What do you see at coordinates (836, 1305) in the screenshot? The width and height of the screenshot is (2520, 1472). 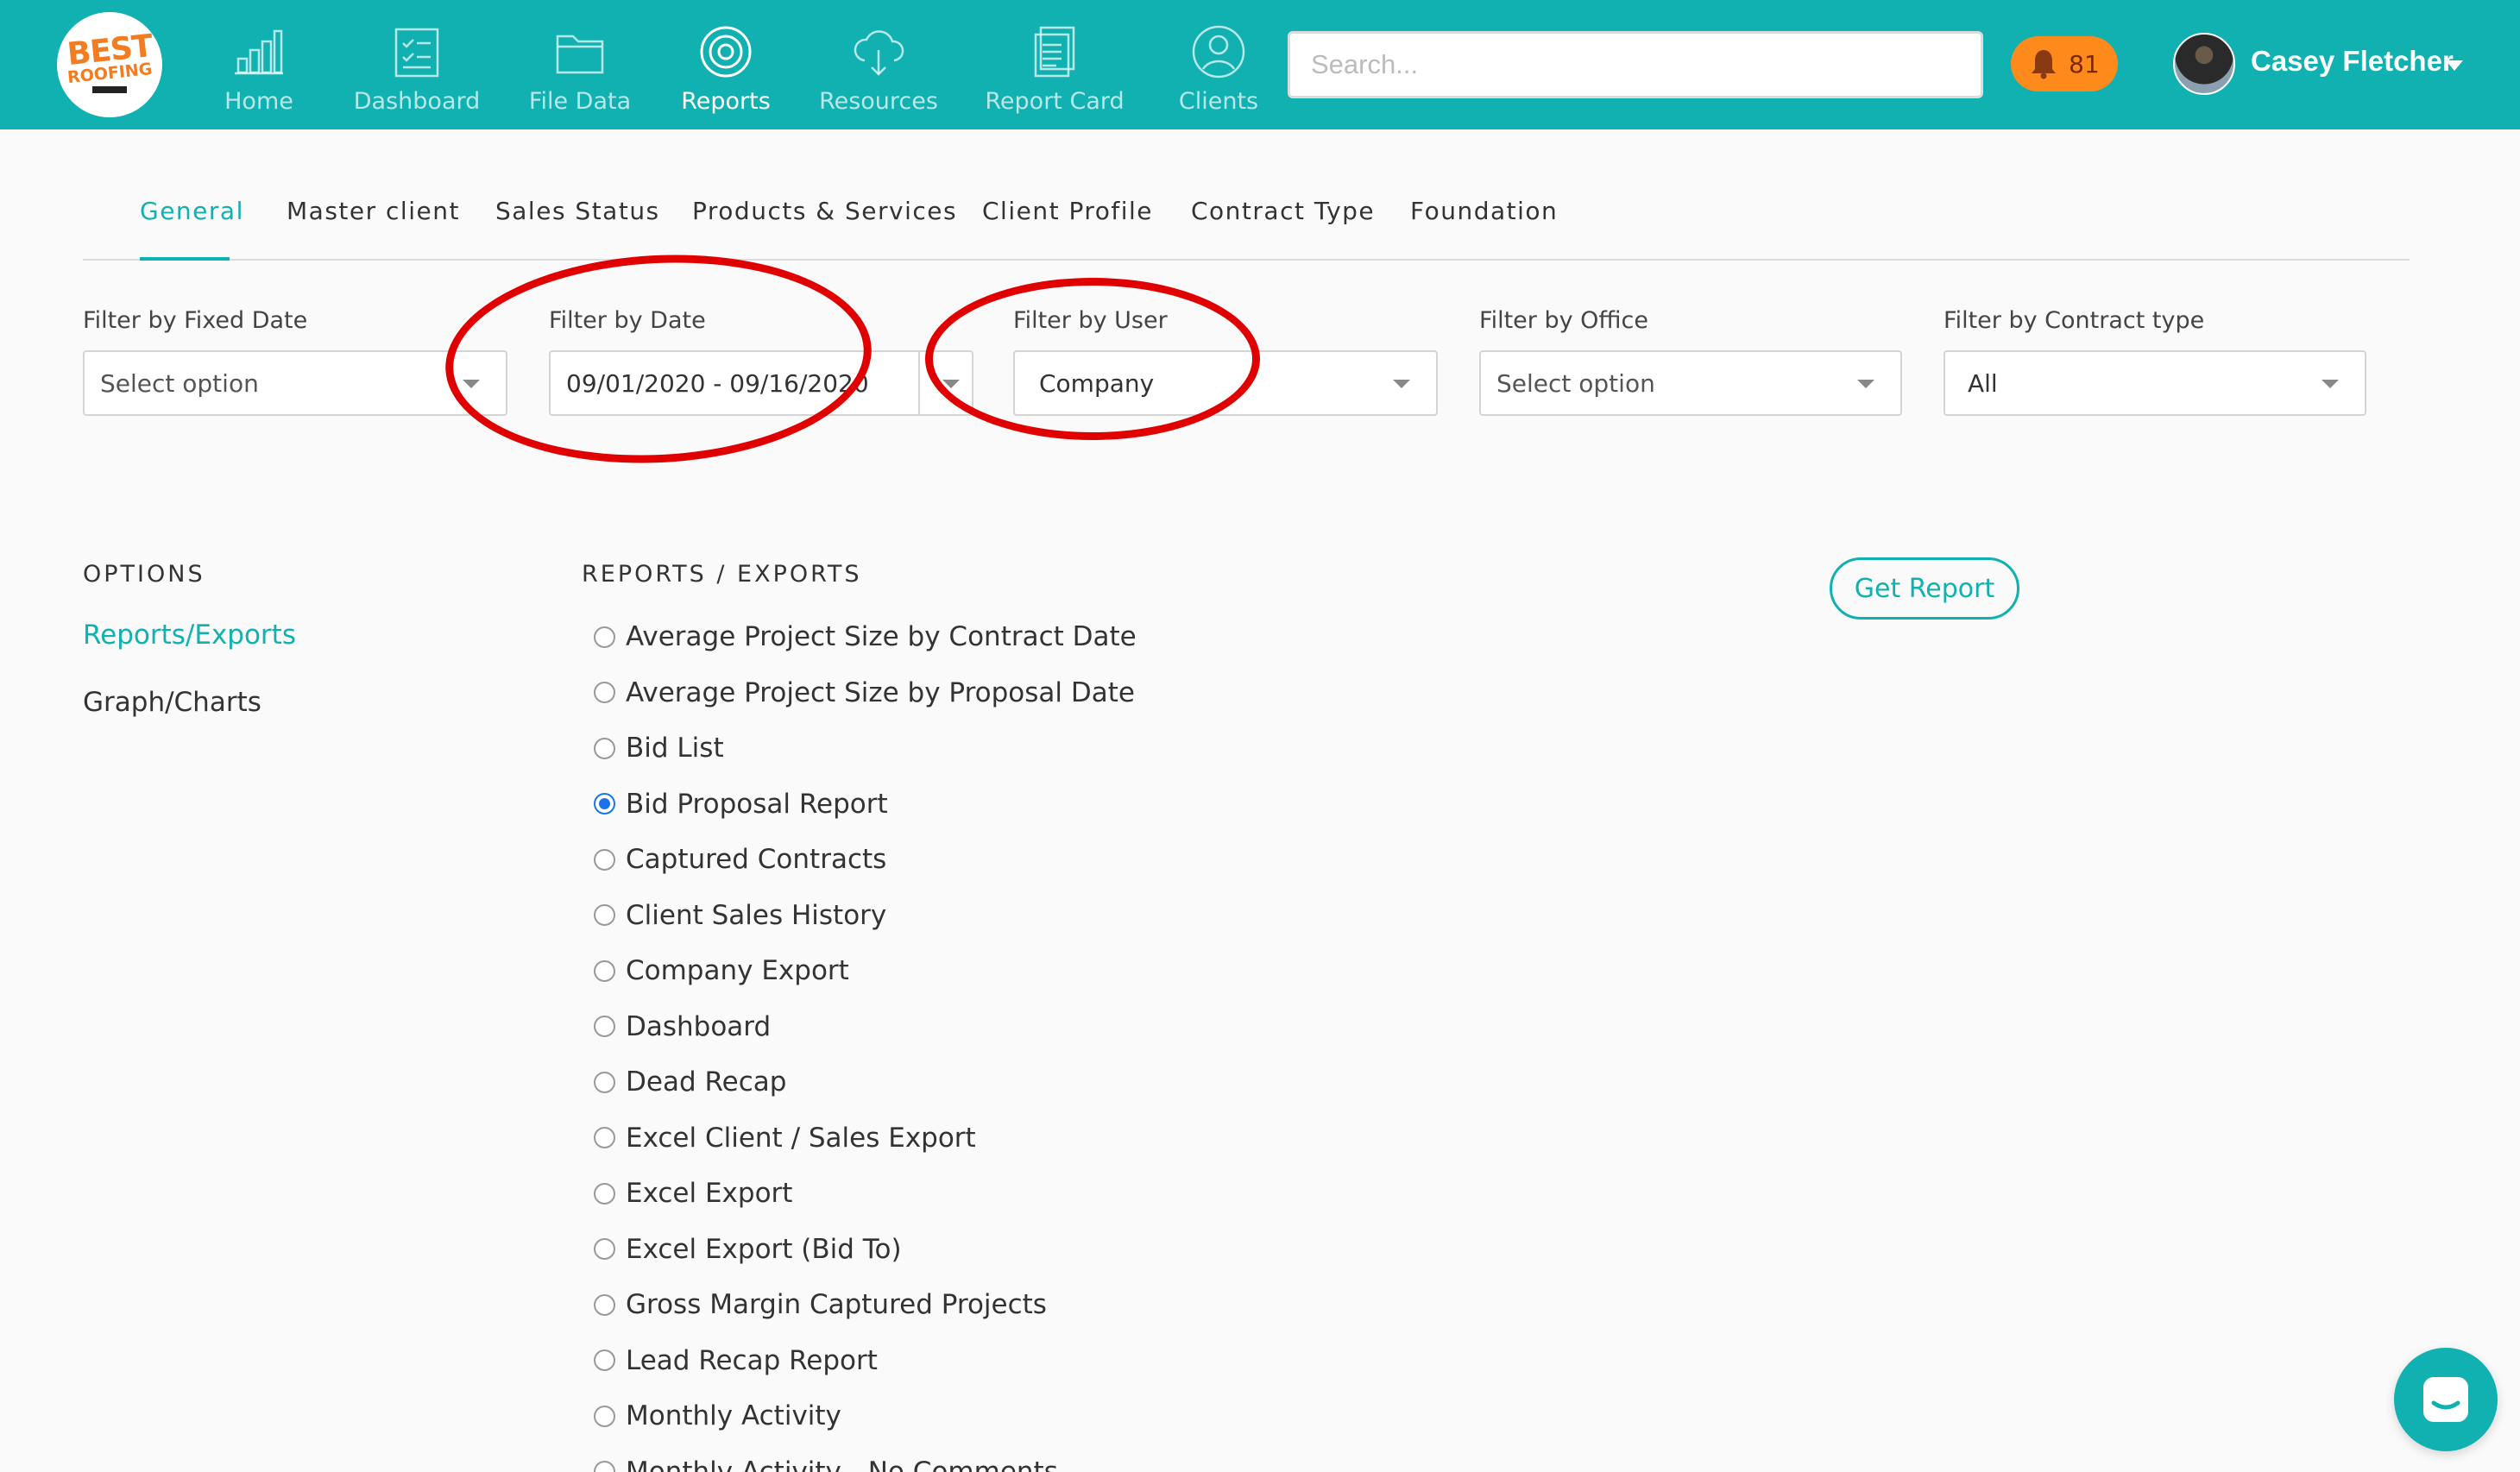 I see `report-option-label: Gross Margin Captured Projects` at bounding box center [836, 1305].